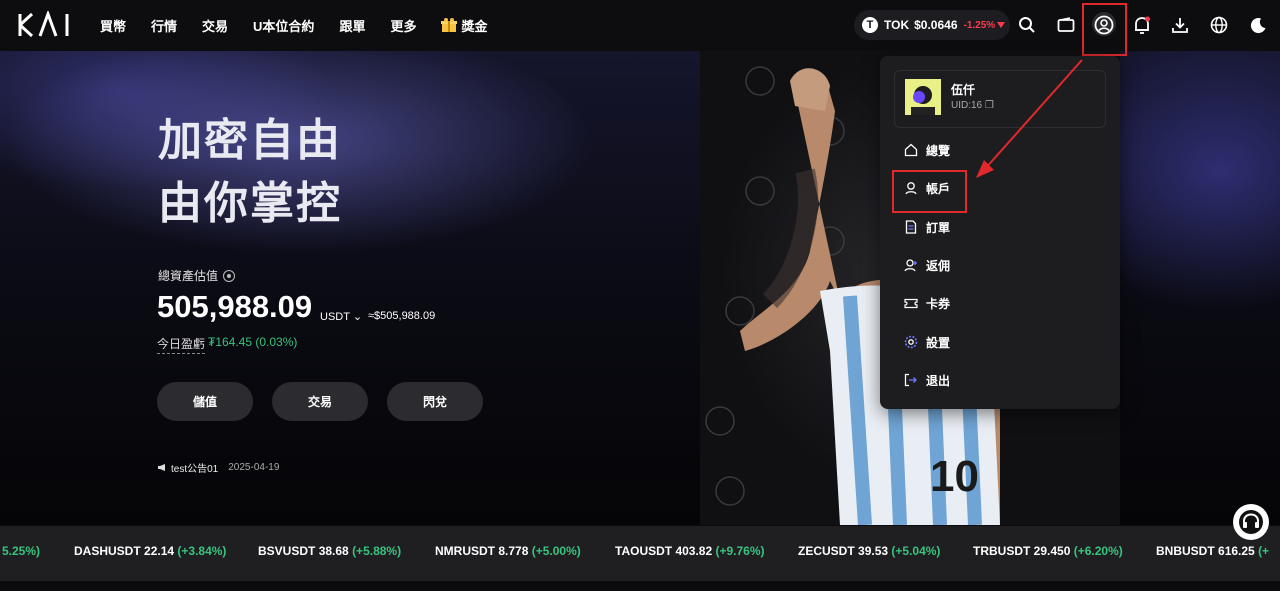  Describe the element at coordinates (254, 467) in the screenshot. I see `announcement-date: 2025-04-19` at that location.